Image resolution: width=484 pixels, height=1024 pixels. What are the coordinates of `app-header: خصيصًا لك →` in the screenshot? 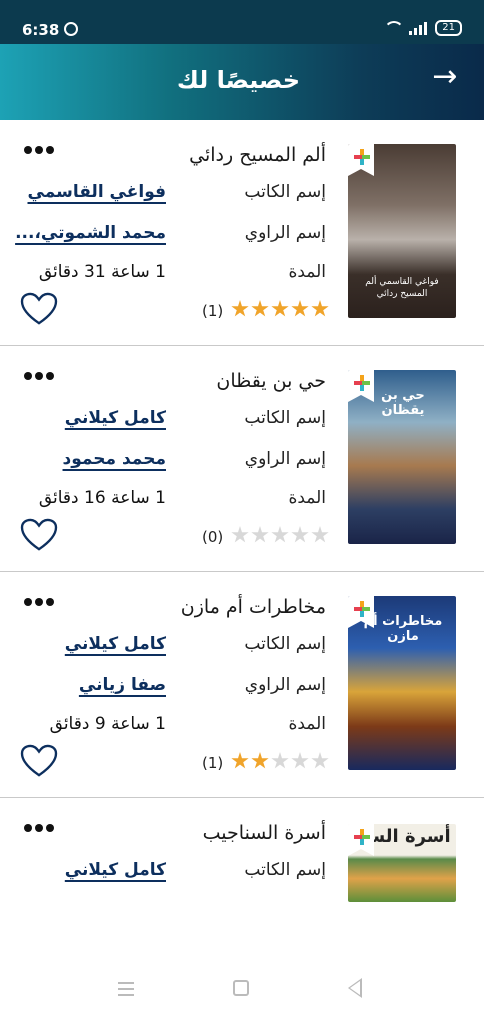 It's located at (242, 82).